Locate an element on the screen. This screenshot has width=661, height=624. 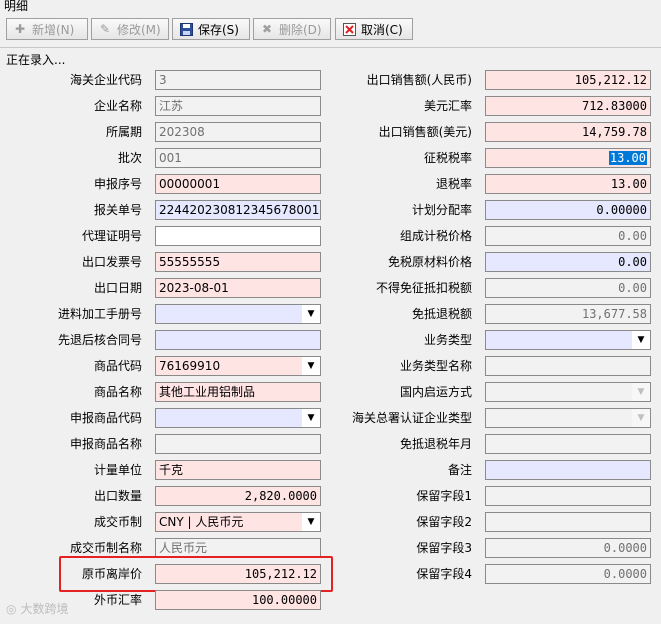
exempt-refund-label: 免抵退税额 is located at coordinates (441, 314).